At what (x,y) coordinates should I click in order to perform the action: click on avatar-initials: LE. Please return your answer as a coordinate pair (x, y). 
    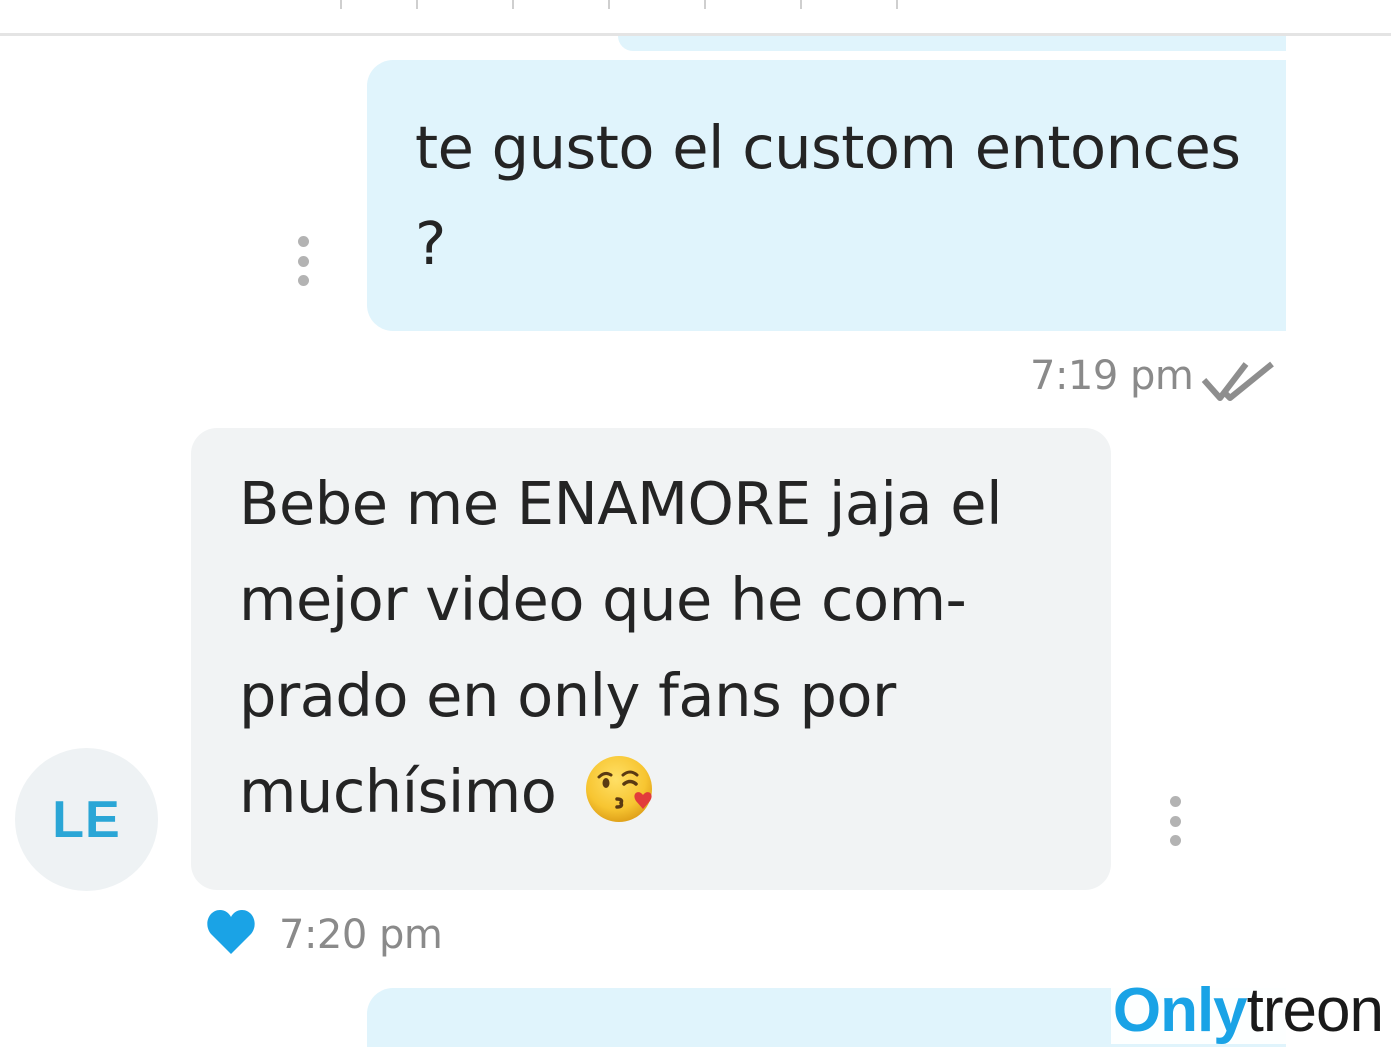
    Looking at the image, I should click on (86, 819).